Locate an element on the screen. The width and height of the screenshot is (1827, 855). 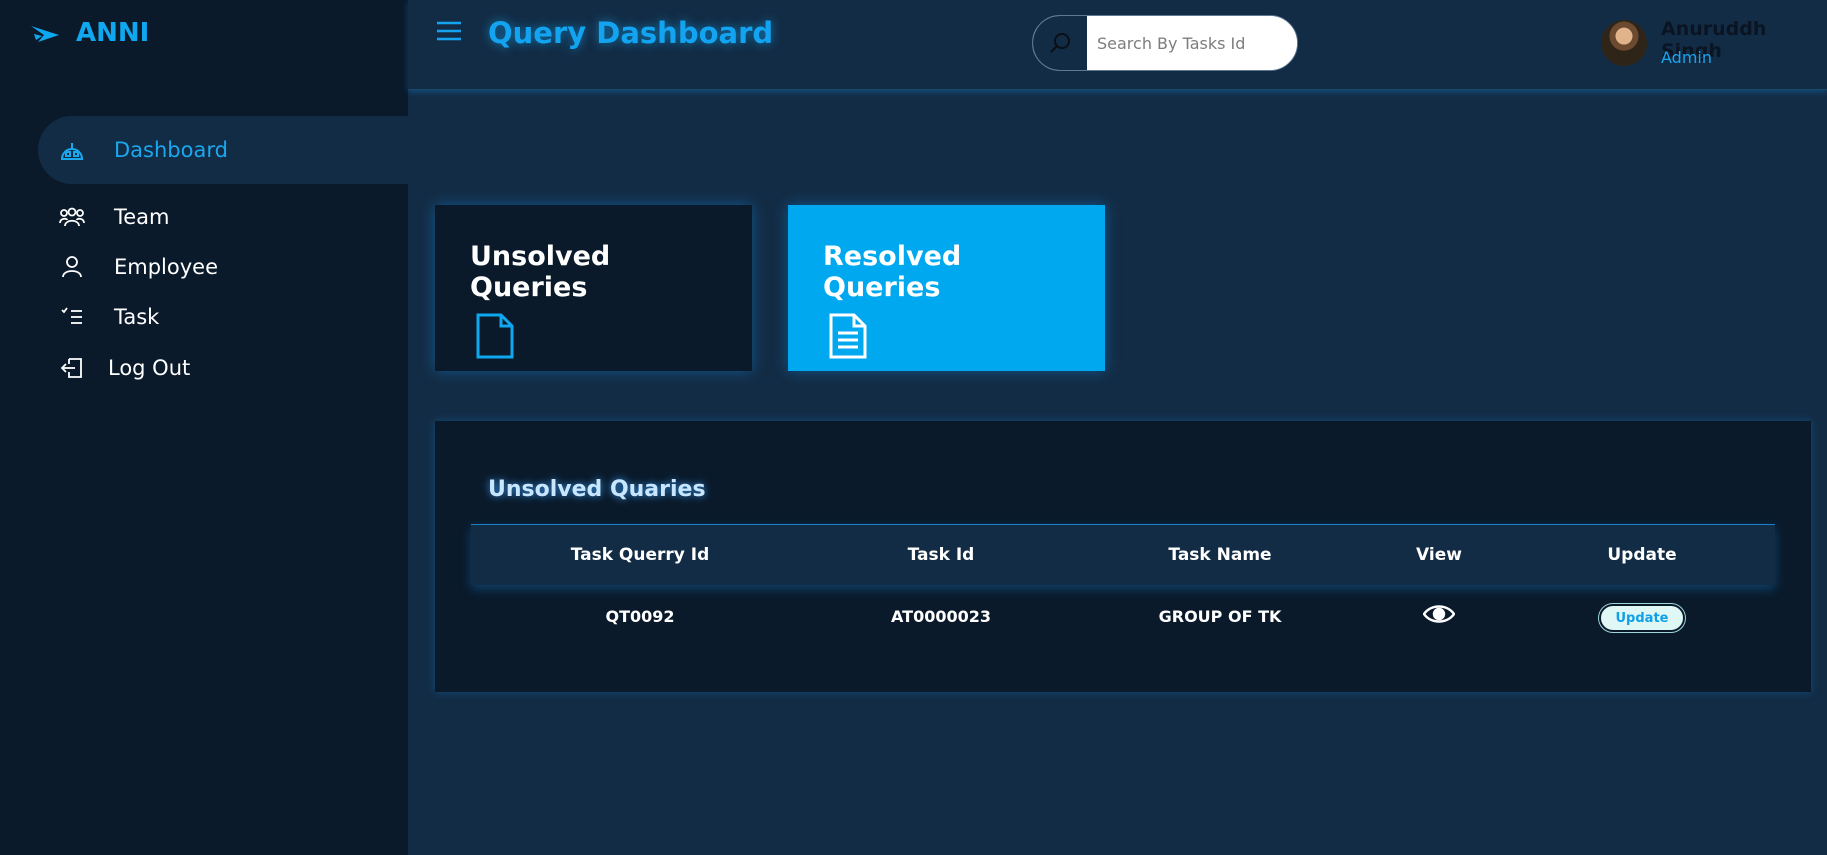
text-document-icon is located at coordinates (949, 338).